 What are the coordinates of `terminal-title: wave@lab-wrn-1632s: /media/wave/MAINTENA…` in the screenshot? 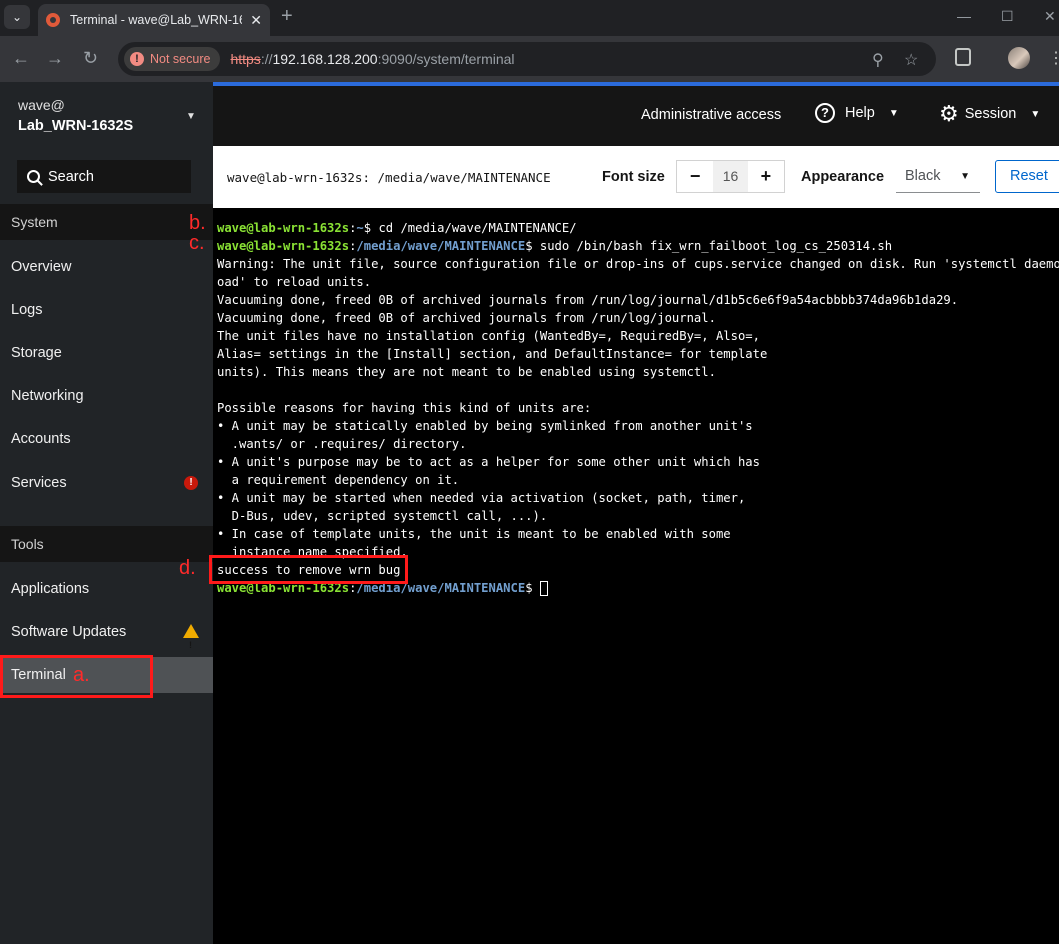 It's located at (389, 177).